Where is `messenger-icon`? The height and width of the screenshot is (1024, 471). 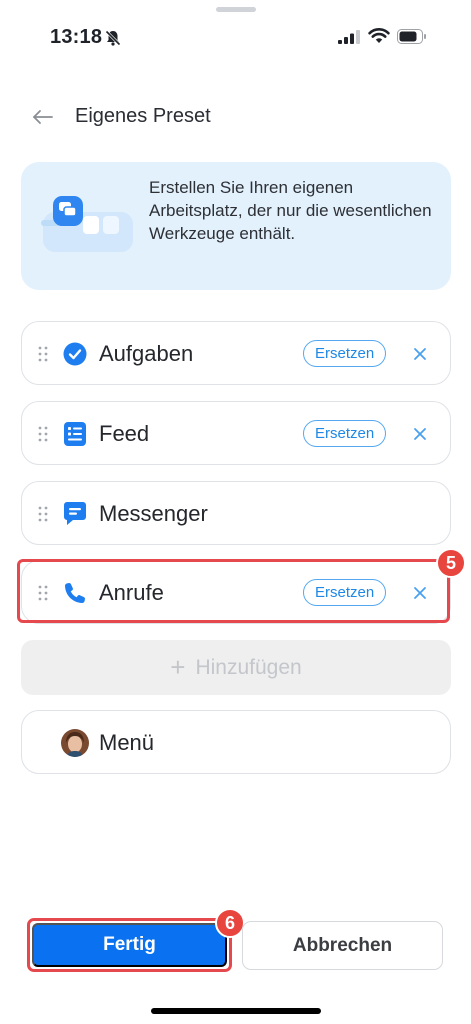 messenger-icon is located at coordinates (75, 514).